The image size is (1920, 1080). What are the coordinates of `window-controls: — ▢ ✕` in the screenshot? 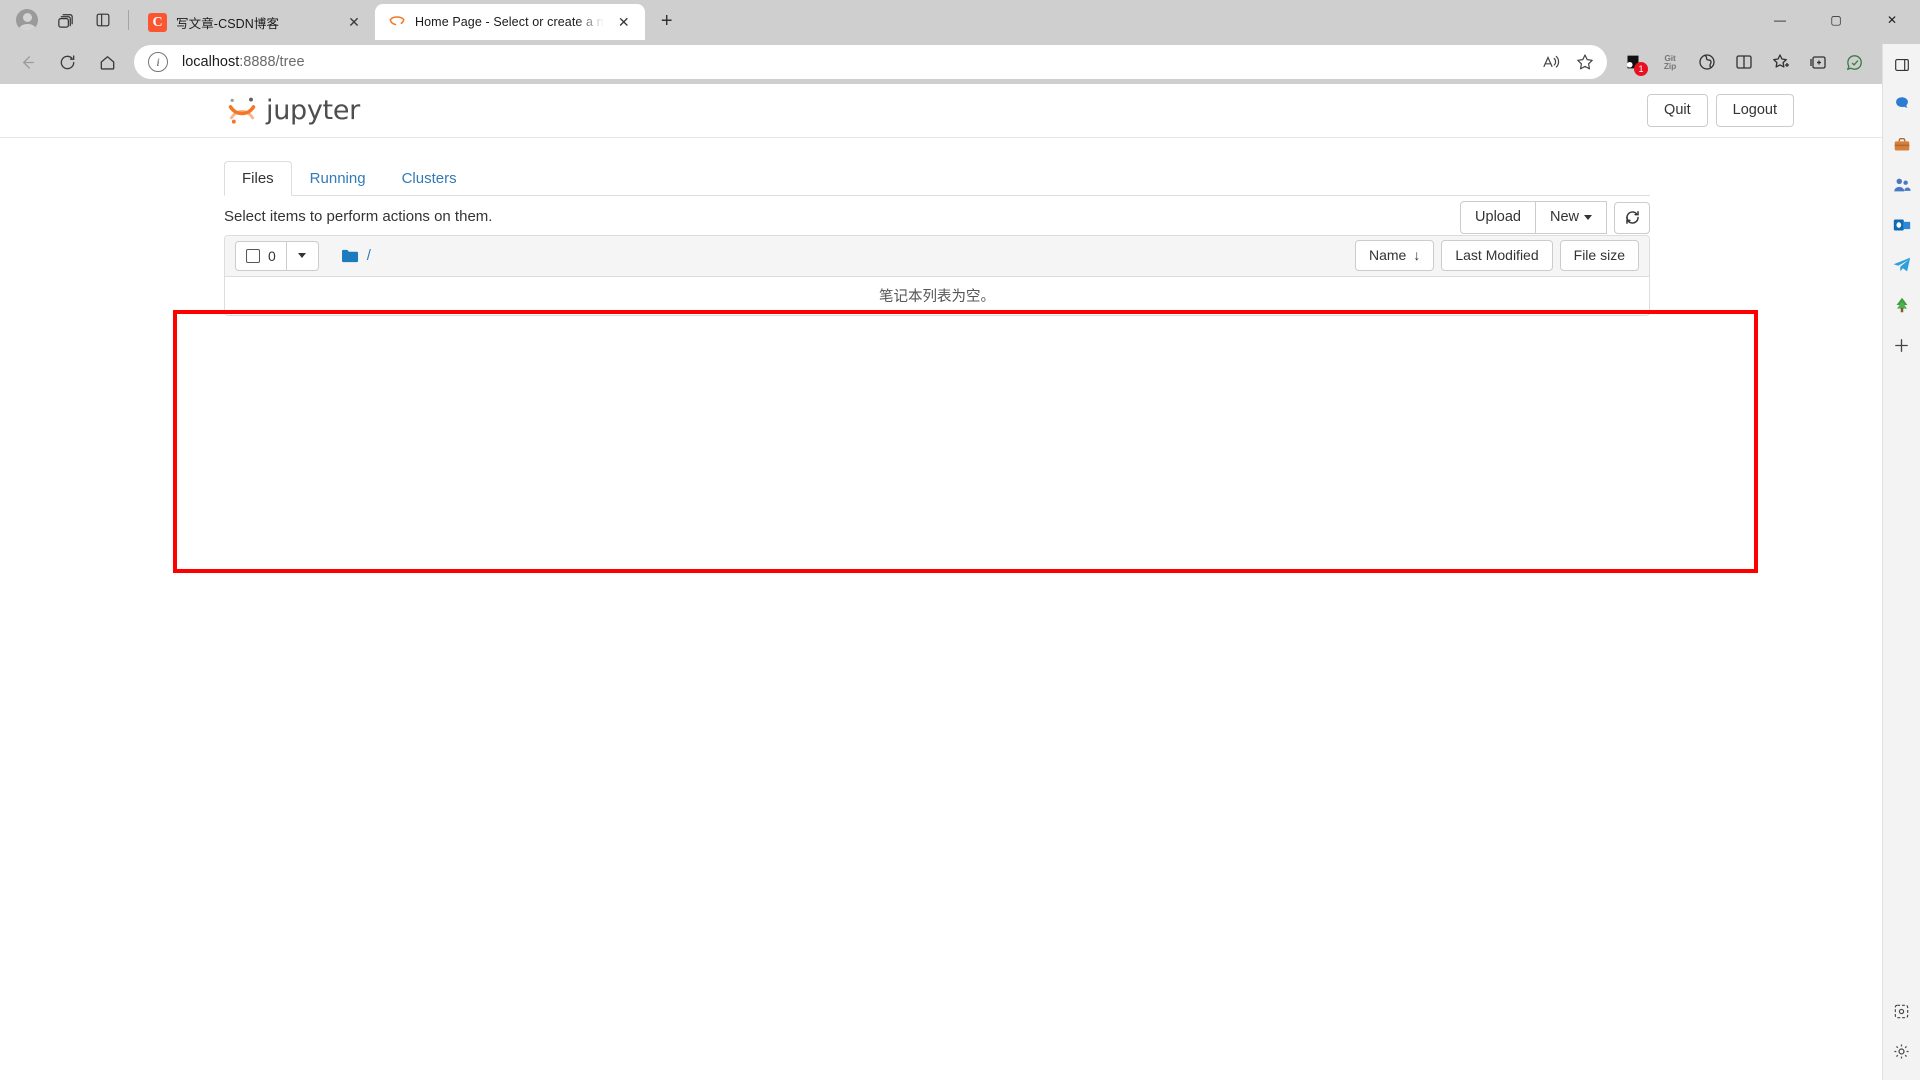 It's located at (1836, 20).